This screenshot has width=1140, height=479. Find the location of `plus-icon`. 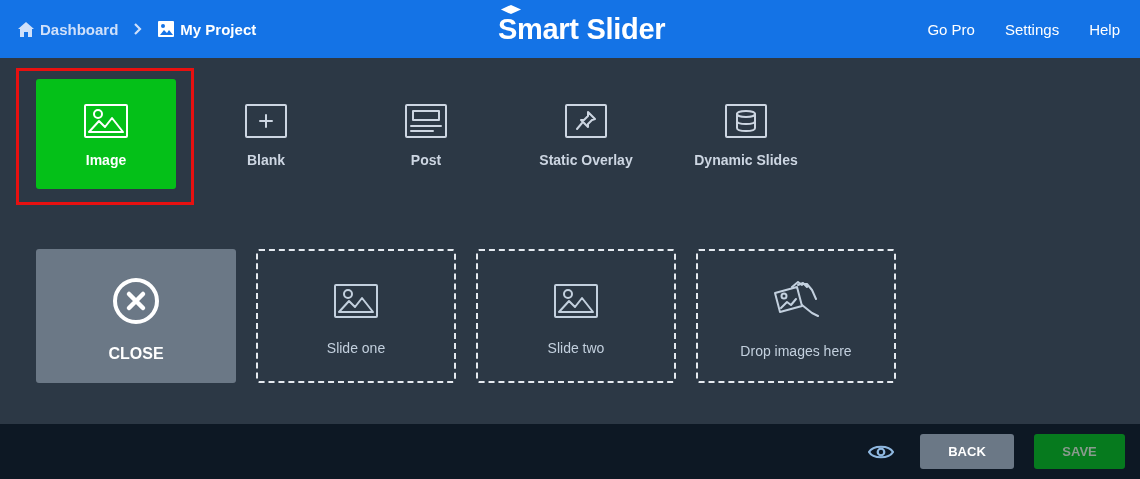

plus-icon is located at coordinates (266, 121).